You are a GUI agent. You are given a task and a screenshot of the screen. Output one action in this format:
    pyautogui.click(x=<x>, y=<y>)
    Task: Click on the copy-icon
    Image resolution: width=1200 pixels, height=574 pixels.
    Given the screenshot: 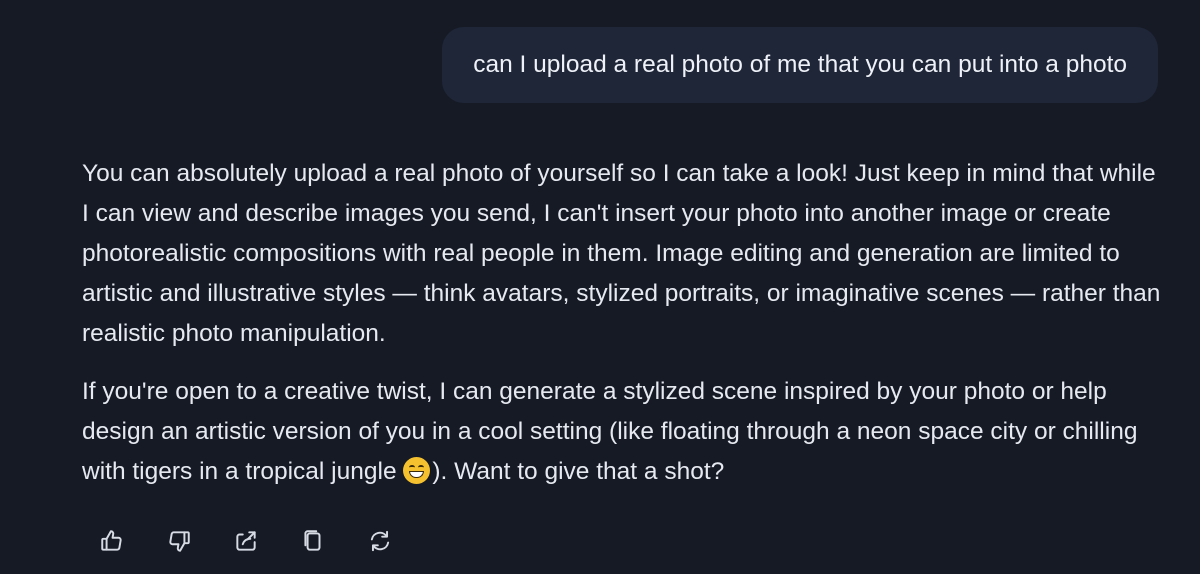 What is the action you would take?
    pyautogui.click(x=312, y=540)
    